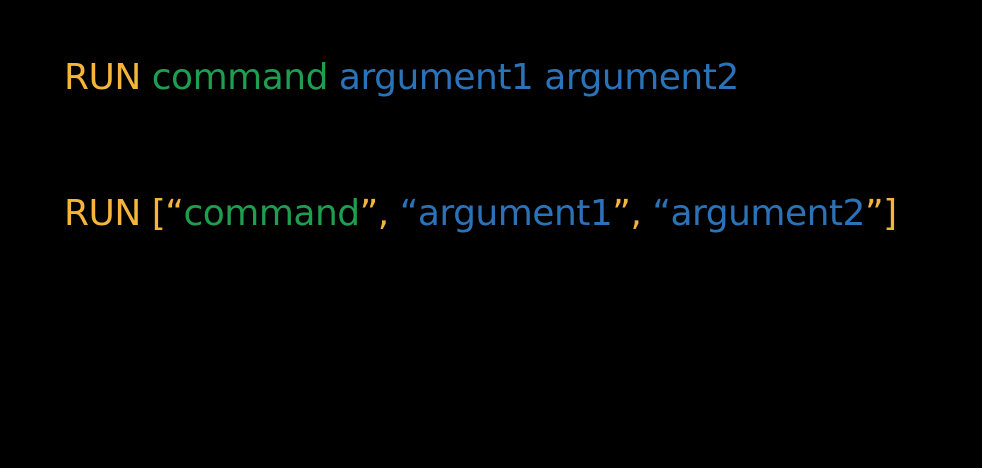 The height and width of the screenshot is (468, 982). I want to click on exec-command-text: command, so click(271, 213).